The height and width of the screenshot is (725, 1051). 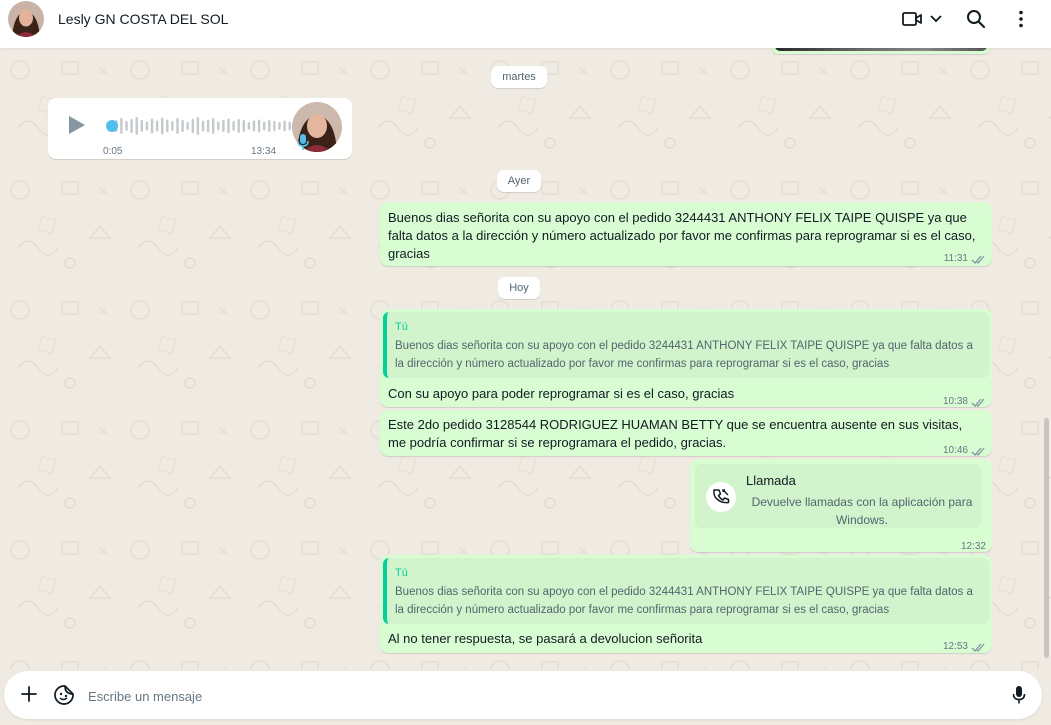 I want to click on video-call-button, so click(x=922, y=19).